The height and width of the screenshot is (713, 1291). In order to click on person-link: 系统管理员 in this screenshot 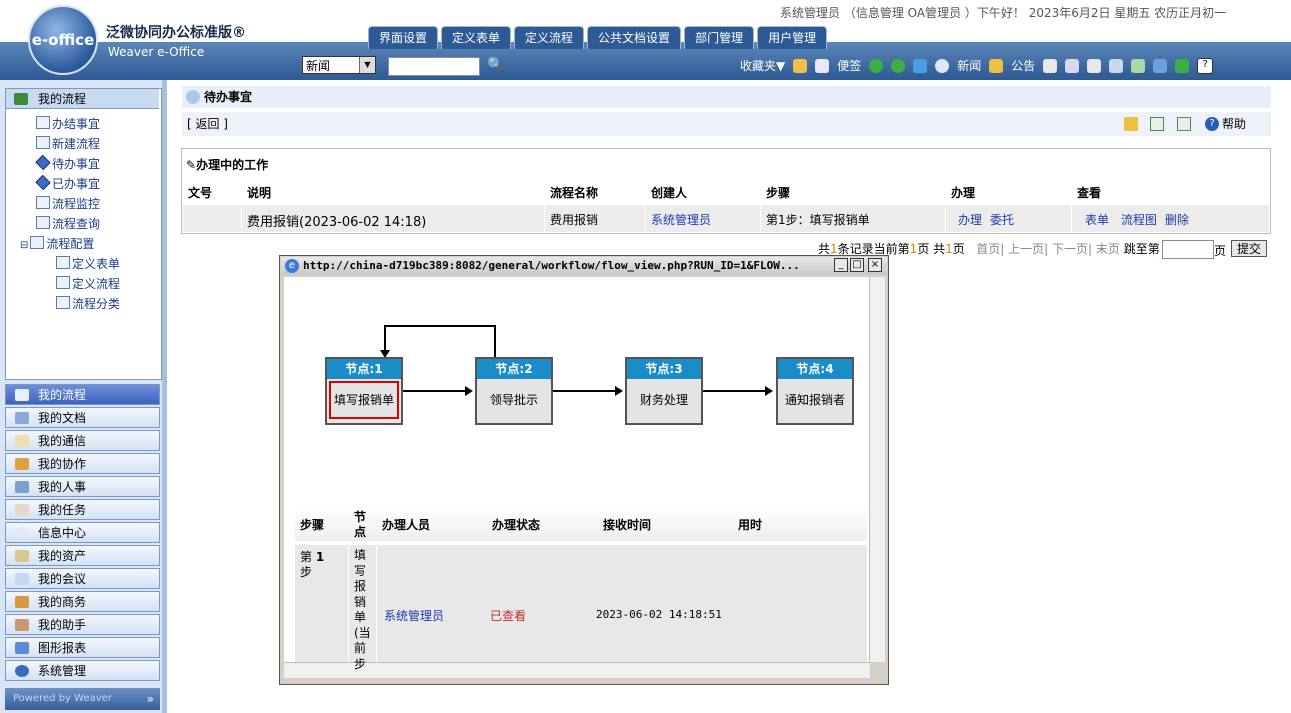, I will do `click(414, 615)`.